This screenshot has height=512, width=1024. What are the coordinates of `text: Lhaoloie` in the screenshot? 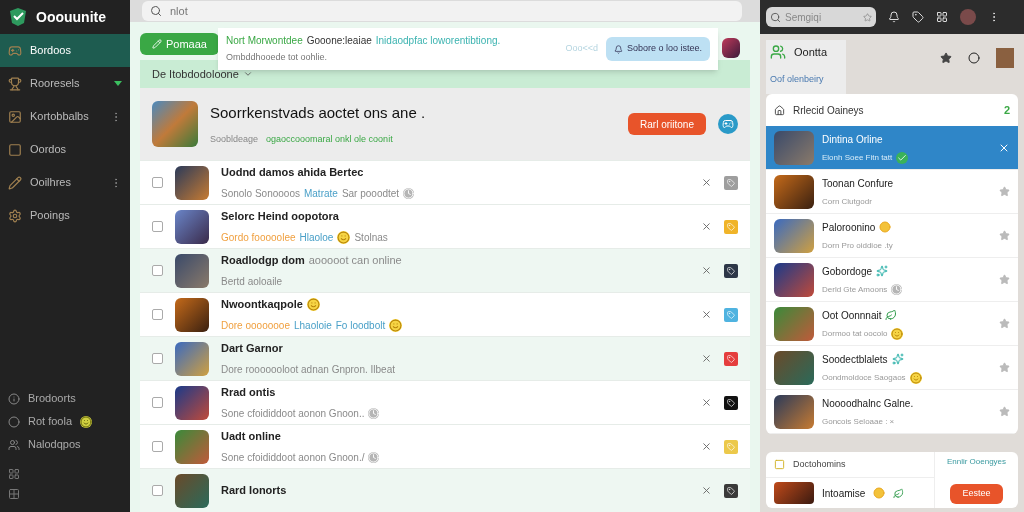 It's located at (312, 326).